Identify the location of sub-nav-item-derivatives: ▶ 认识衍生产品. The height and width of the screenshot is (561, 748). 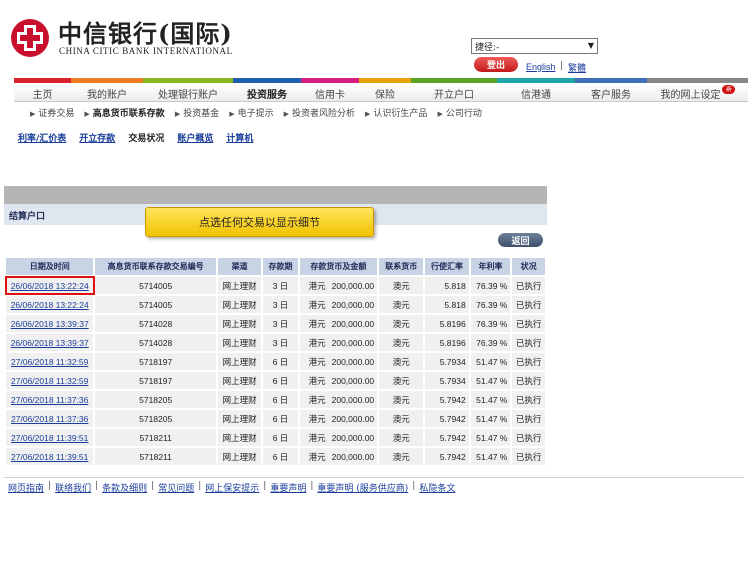
(396, 112).